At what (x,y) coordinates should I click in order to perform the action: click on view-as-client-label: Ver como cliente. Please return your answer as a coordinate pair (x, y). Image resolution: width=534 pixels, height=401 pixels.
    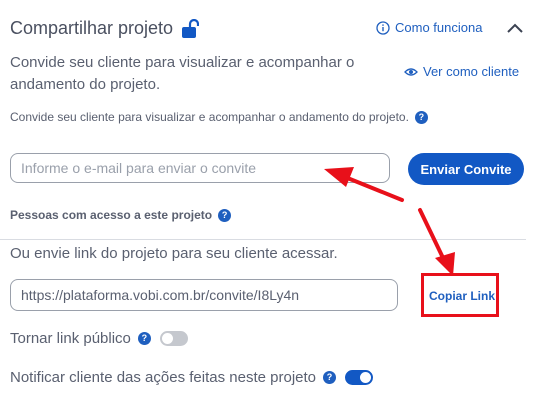
    Looking at the image, I should click on (471, 71).